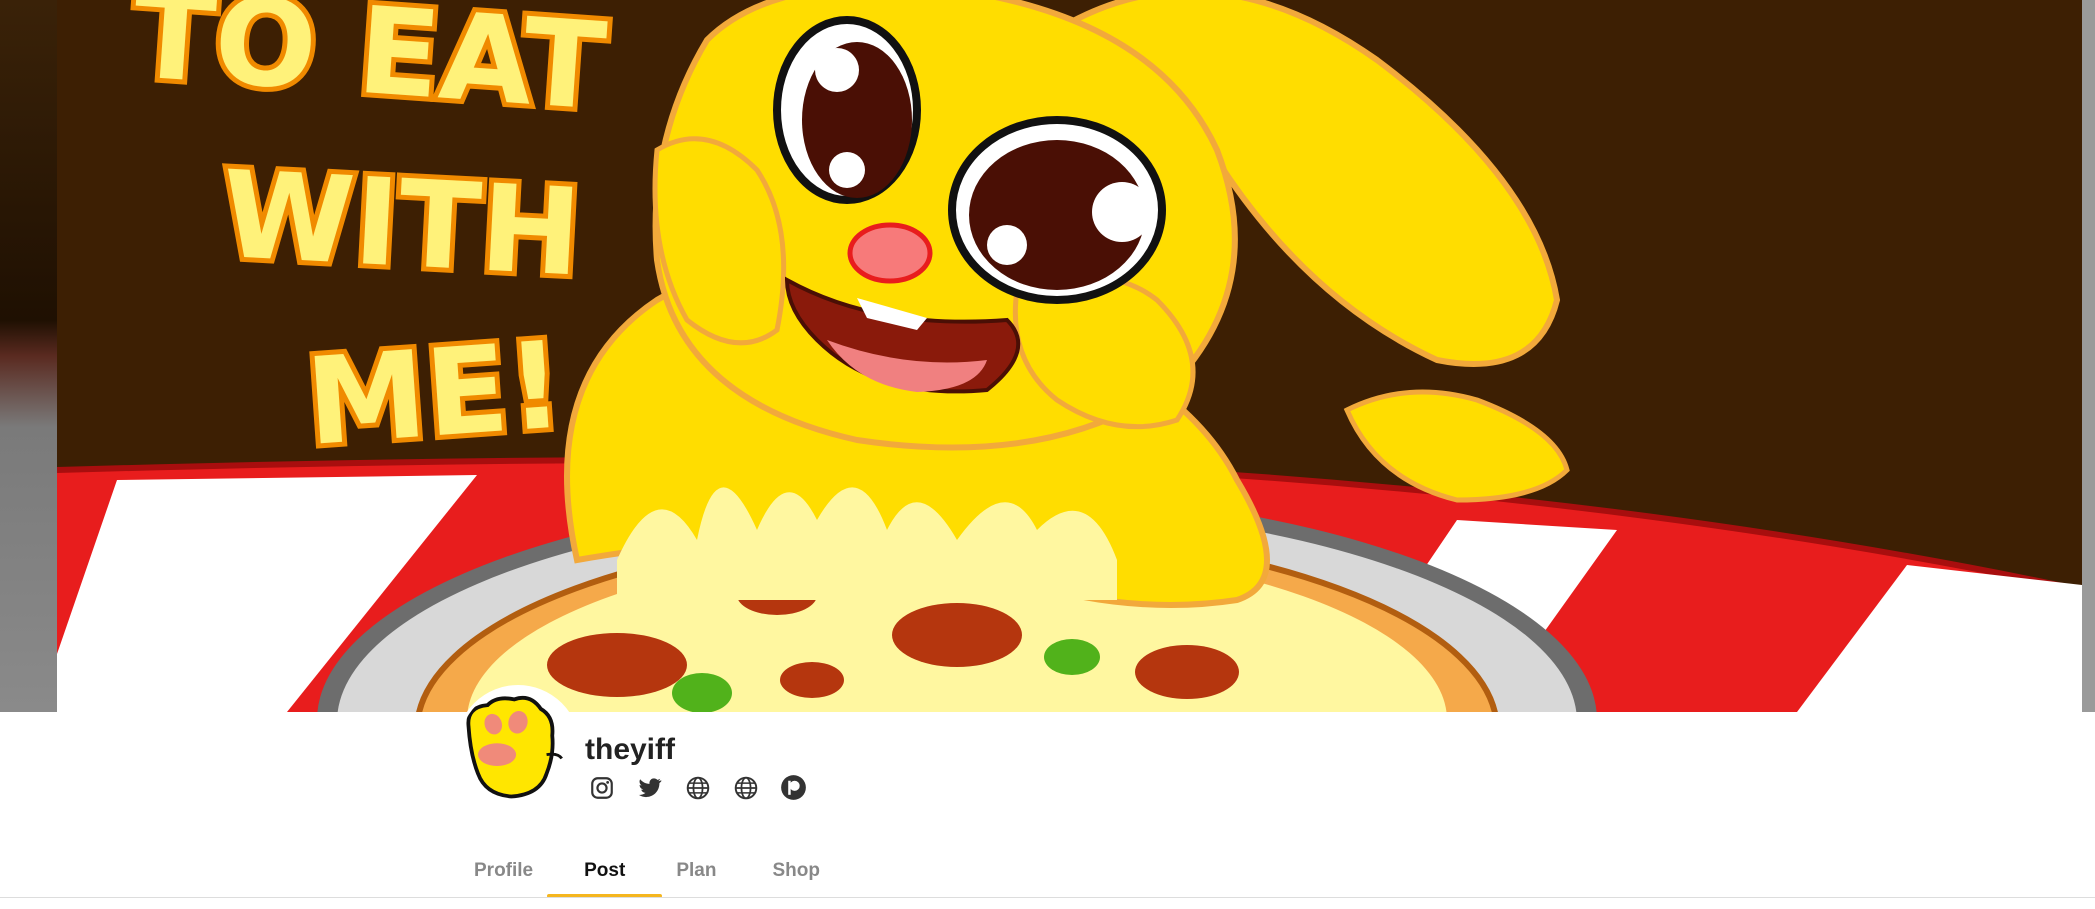 The image size is (2095, 909). Describe the element at coordinates (28, 356) in the screenshot. I see `banner-side-left` at that location.